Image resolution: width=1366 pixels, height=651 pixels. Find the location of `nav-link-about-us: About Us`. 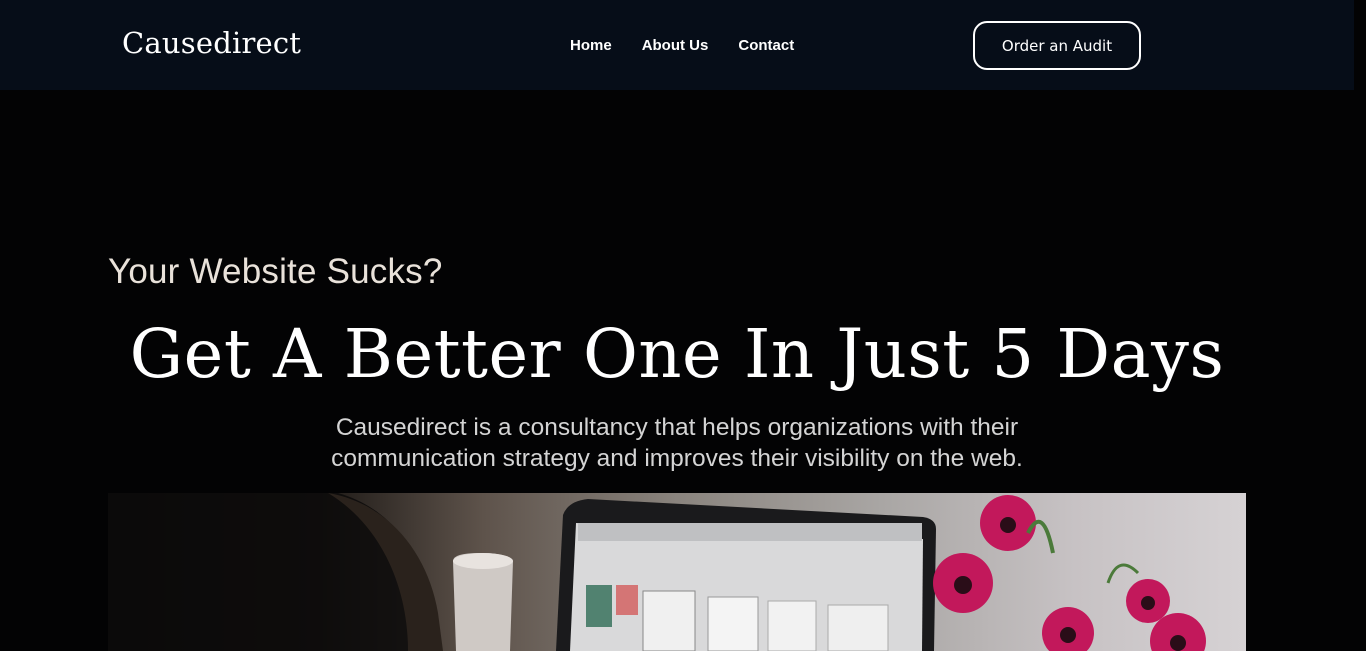

nav-link-about-us: About Us is located at coordinates (675, 45).